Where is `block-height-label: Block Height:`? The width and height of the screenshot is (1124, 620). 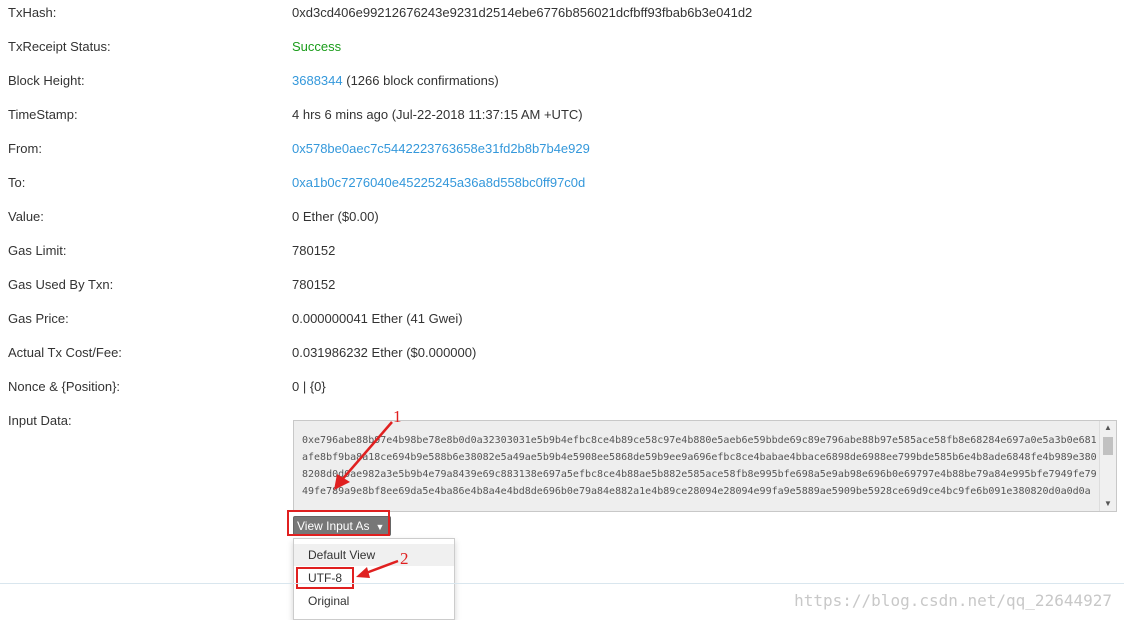 block-height-label: Block Height: is located at coordinates (46, 80).